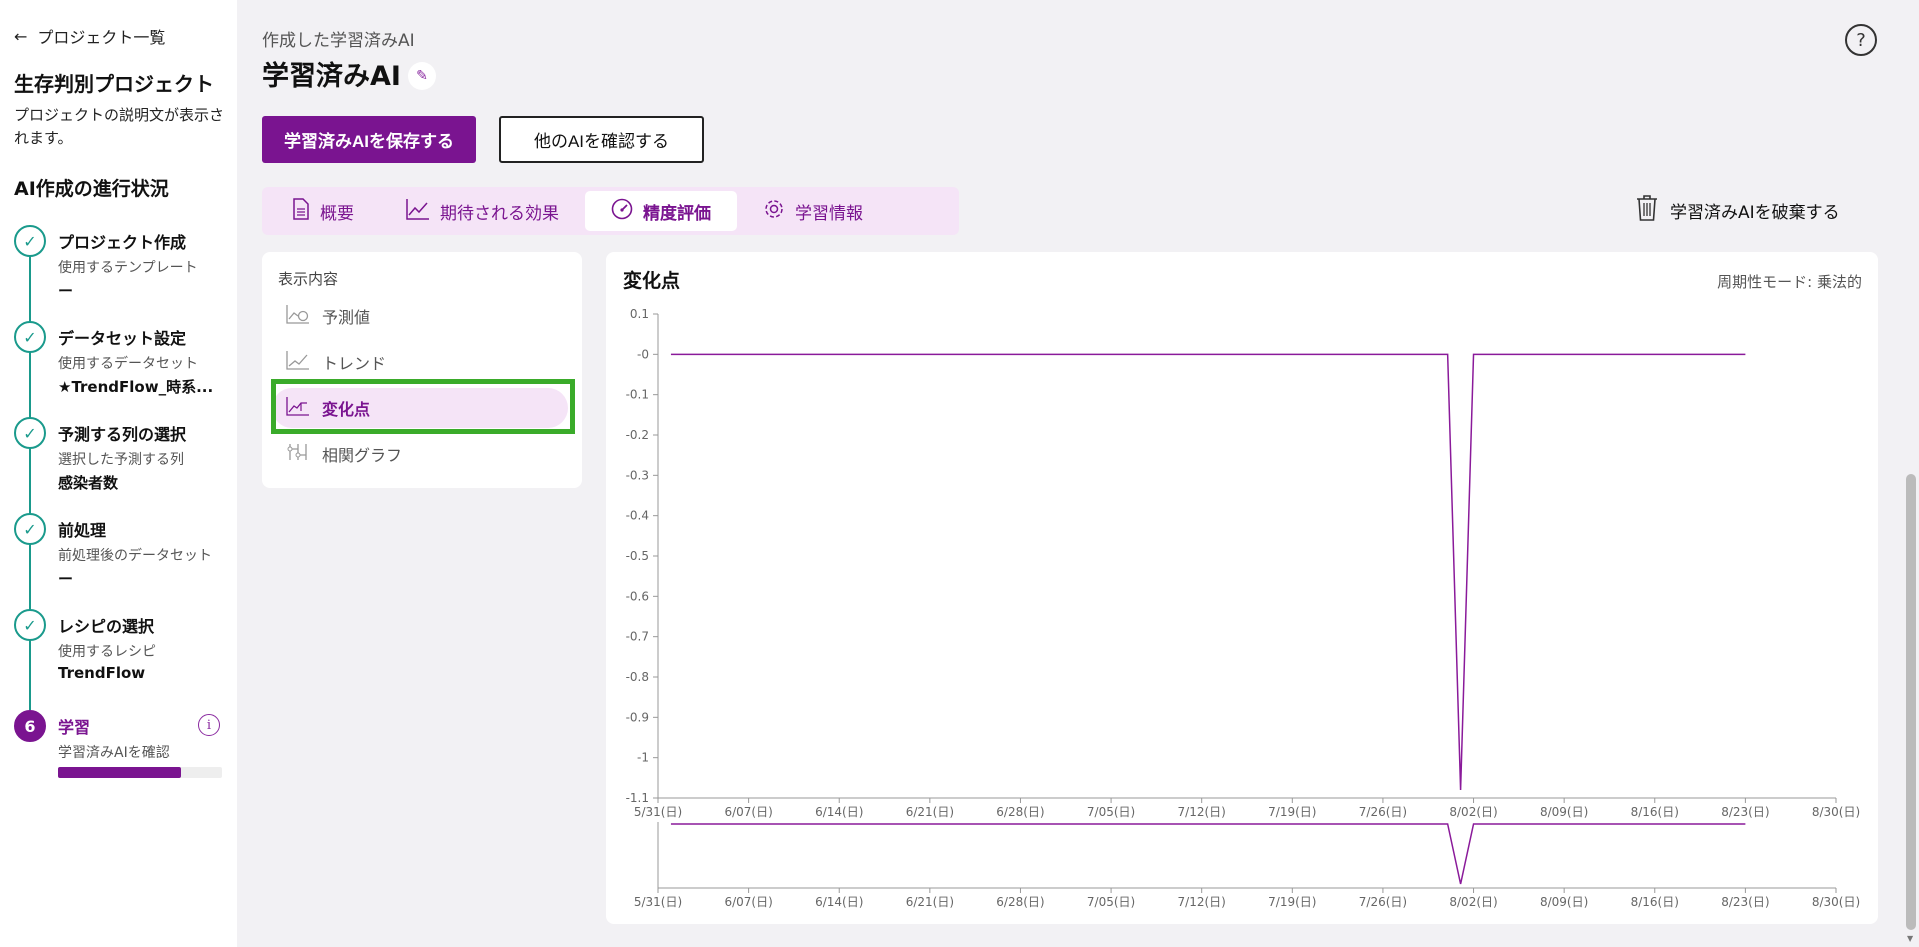 The image size is (1919, 947). Describe the element at coordinates (422, 76) in the screenshot. I see `pencil-icon: ✎` at that location.